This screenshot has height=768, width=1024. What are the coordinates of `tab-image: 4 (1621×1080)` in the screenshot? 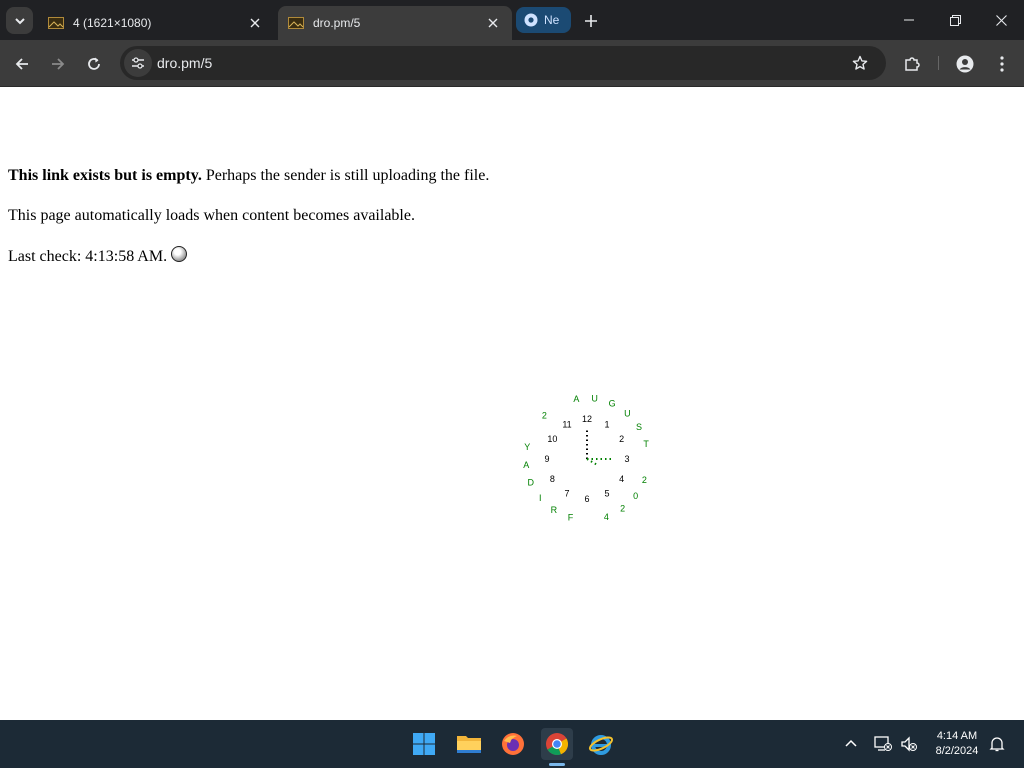 It's located at (156, 23).